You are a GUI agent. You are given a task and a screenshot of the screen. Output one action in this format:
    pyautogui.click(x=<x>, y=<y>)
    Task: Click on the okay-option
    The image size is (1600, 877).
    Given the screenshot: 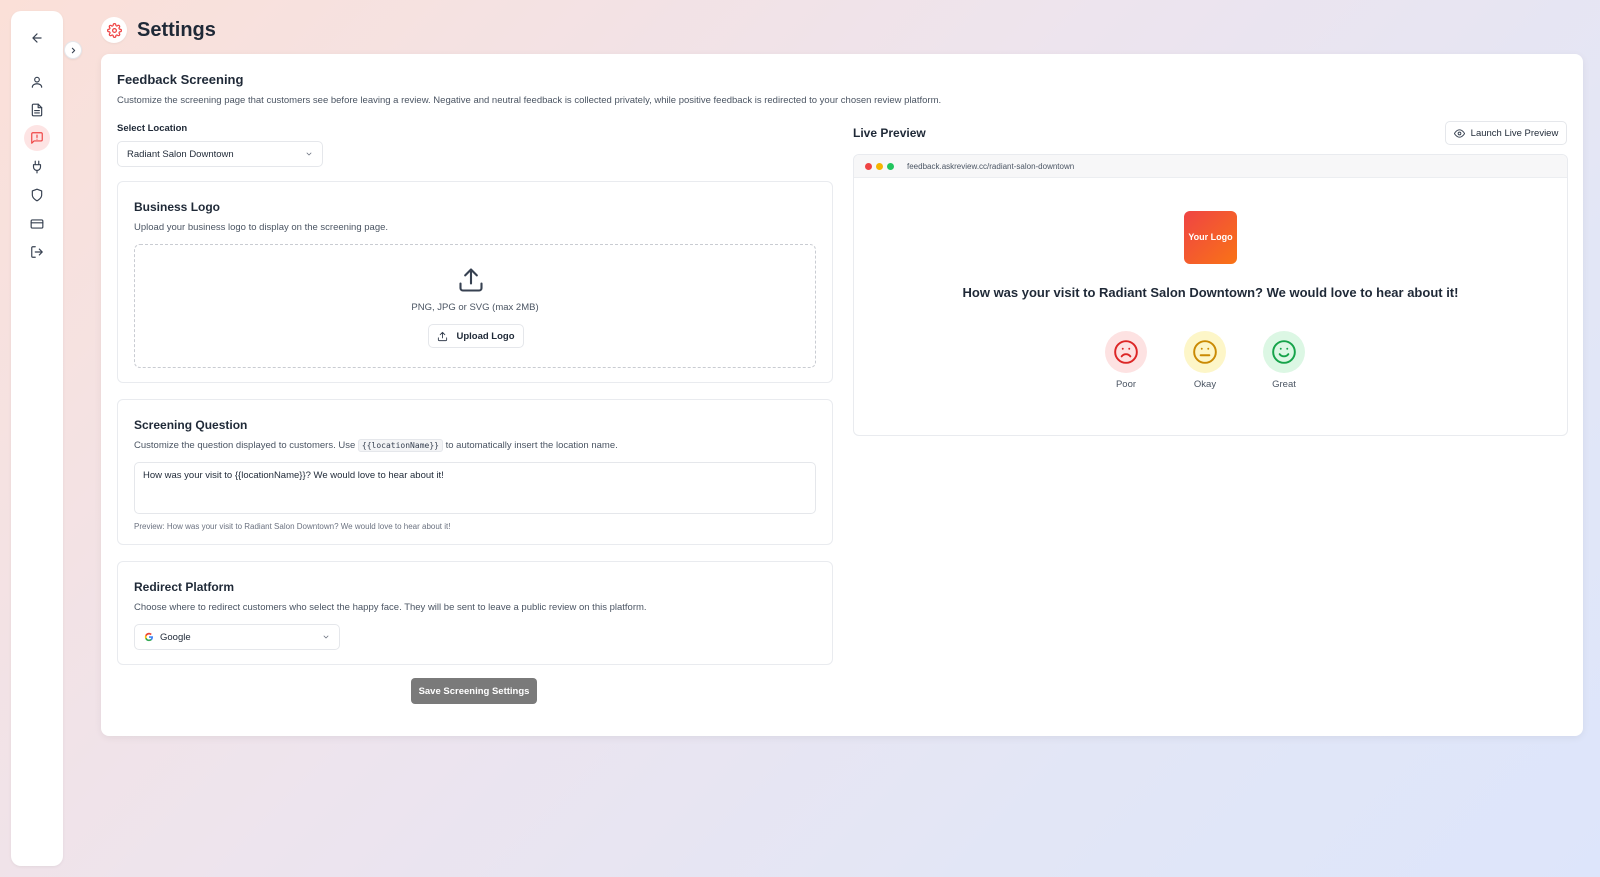 What is the action you would take?
    pyautogui.click(x=1205, y=352)
    